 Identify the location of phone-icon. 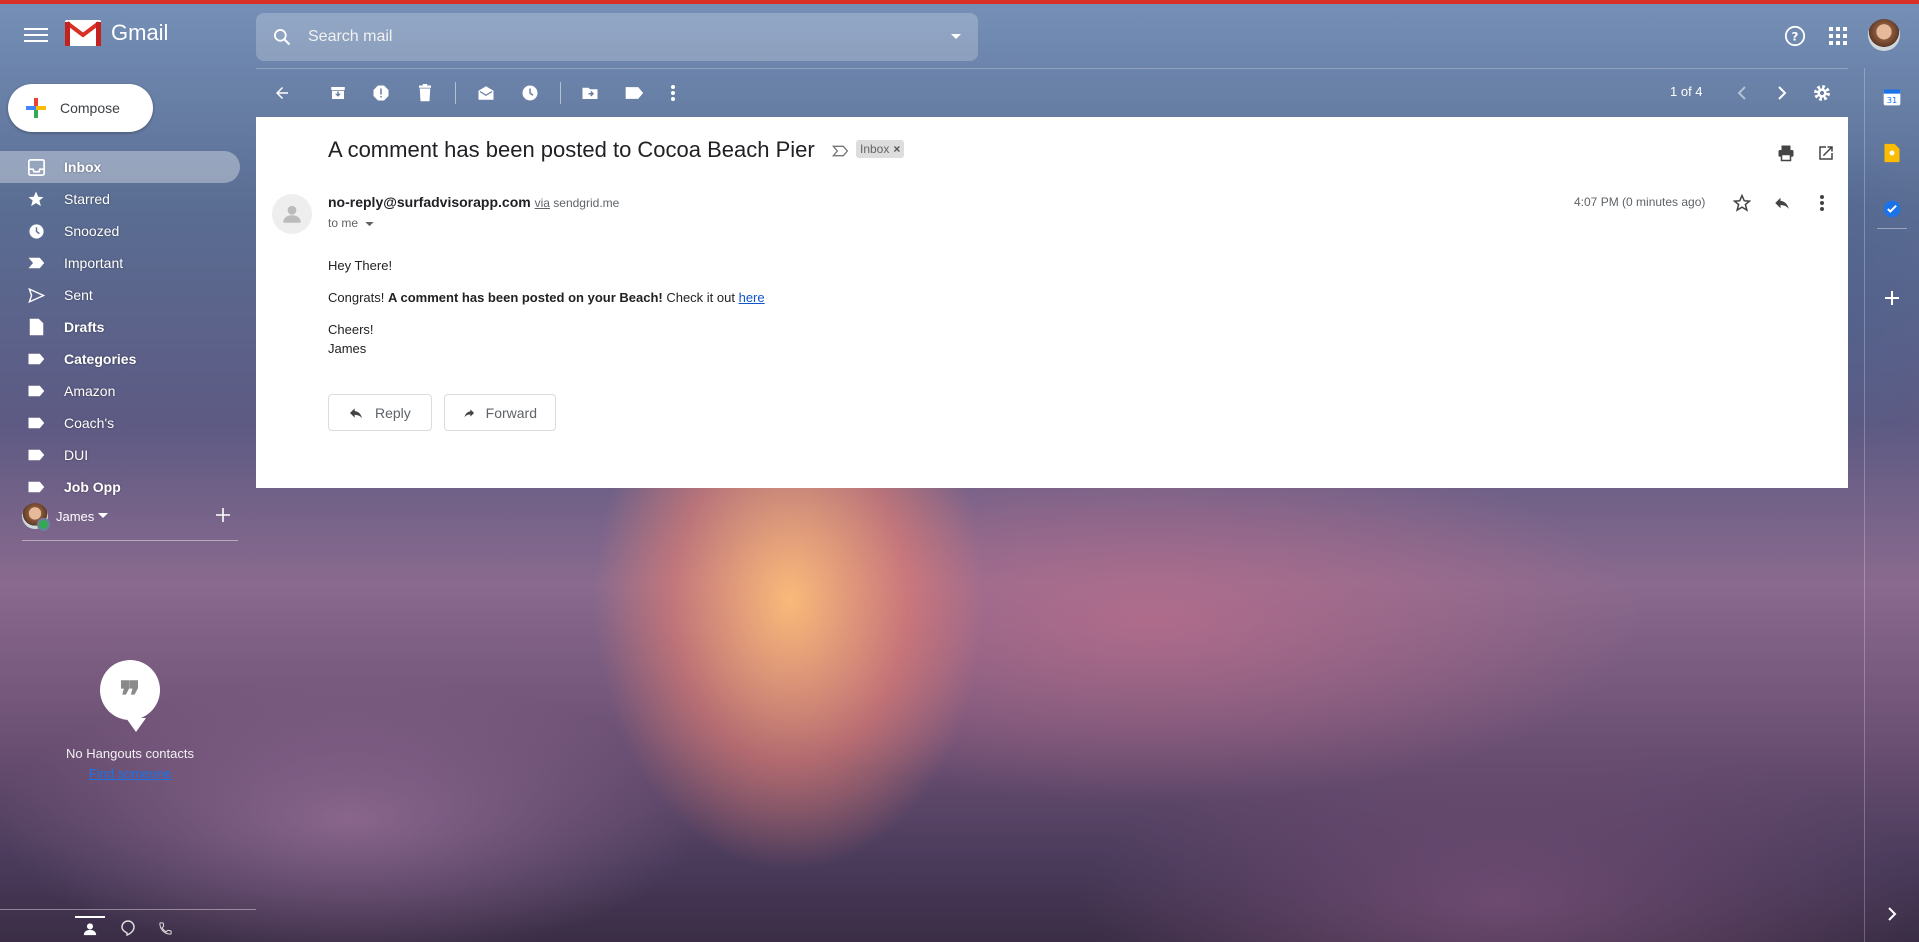
(165, 928).